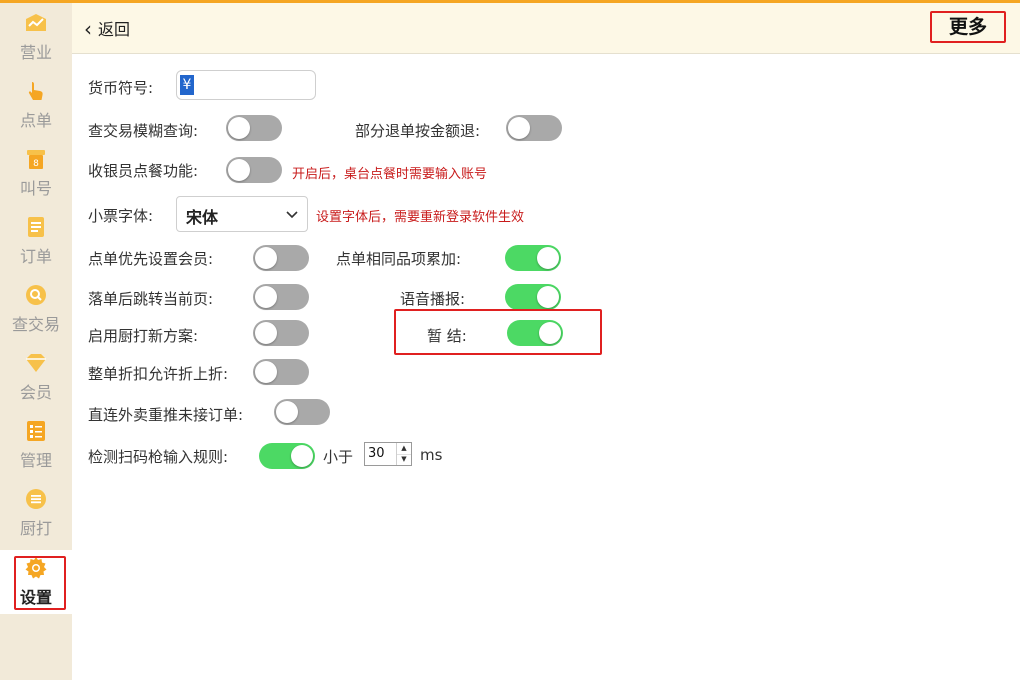  Describe the element at coordinates (399, 259) in the screenshot. I see `same-item-merge-label: 点单相同品项累加:` at that location.